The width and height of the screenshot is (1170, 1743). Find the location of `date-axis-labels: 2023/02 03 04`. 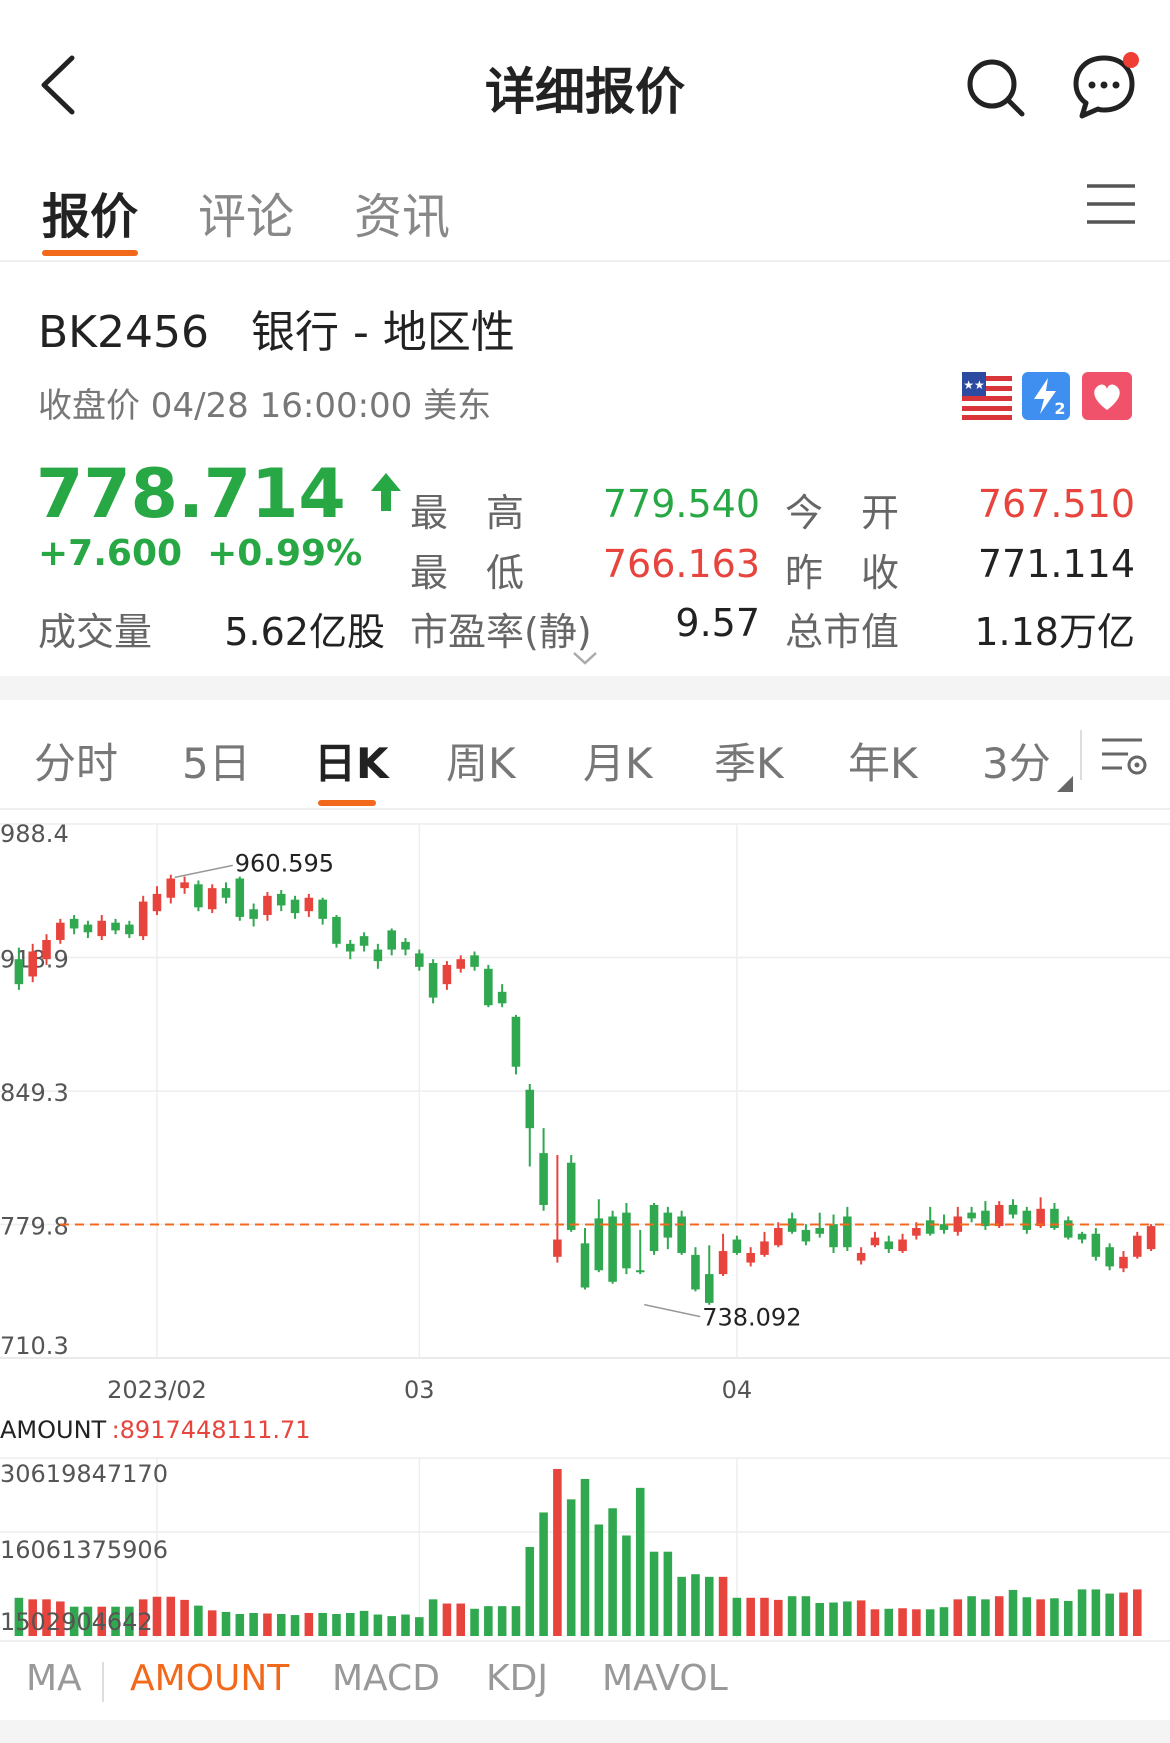

date-axis-labels: 2023/02 03 04 is located at coordinates (429, 1390).